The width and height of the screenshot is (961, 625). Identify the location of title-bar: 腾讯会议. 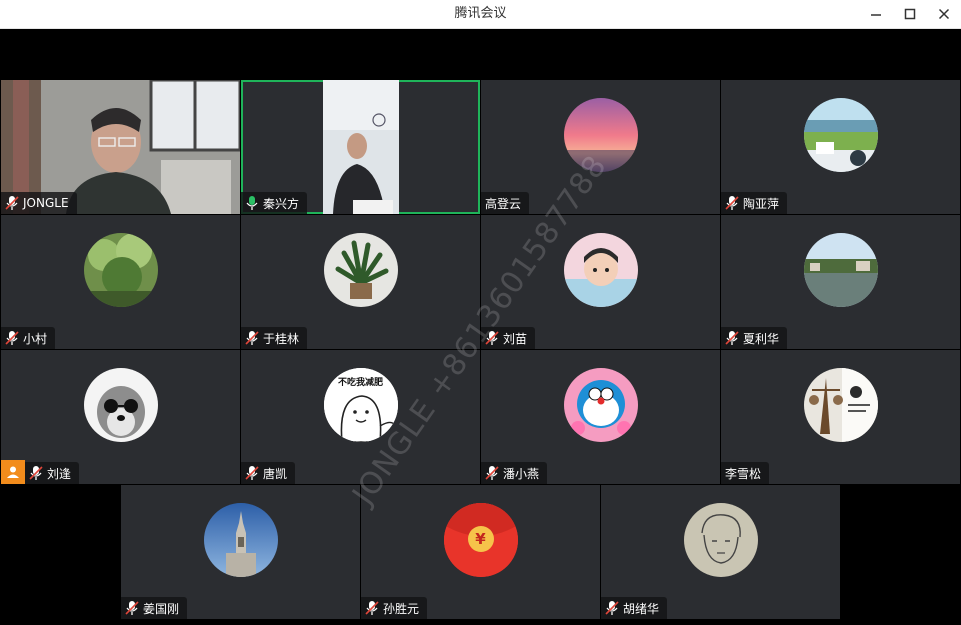
(480, 14).